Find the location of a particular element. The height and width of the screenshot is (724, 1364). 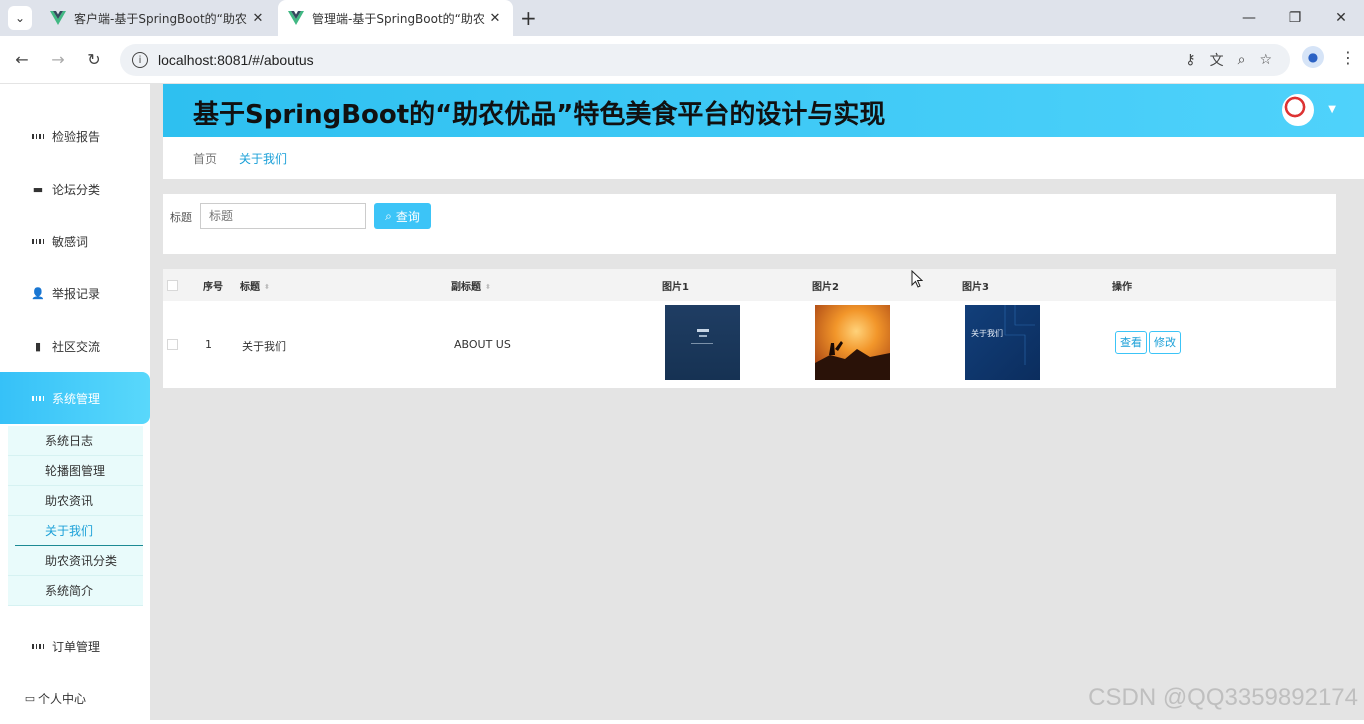

clipboard-icon: ▮ is located at coordinates (38, 346).